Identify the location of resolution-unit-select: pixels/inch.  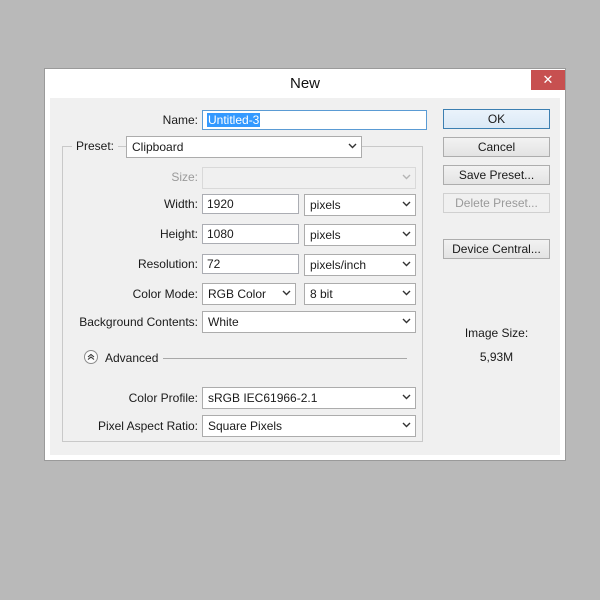
(360, 265).